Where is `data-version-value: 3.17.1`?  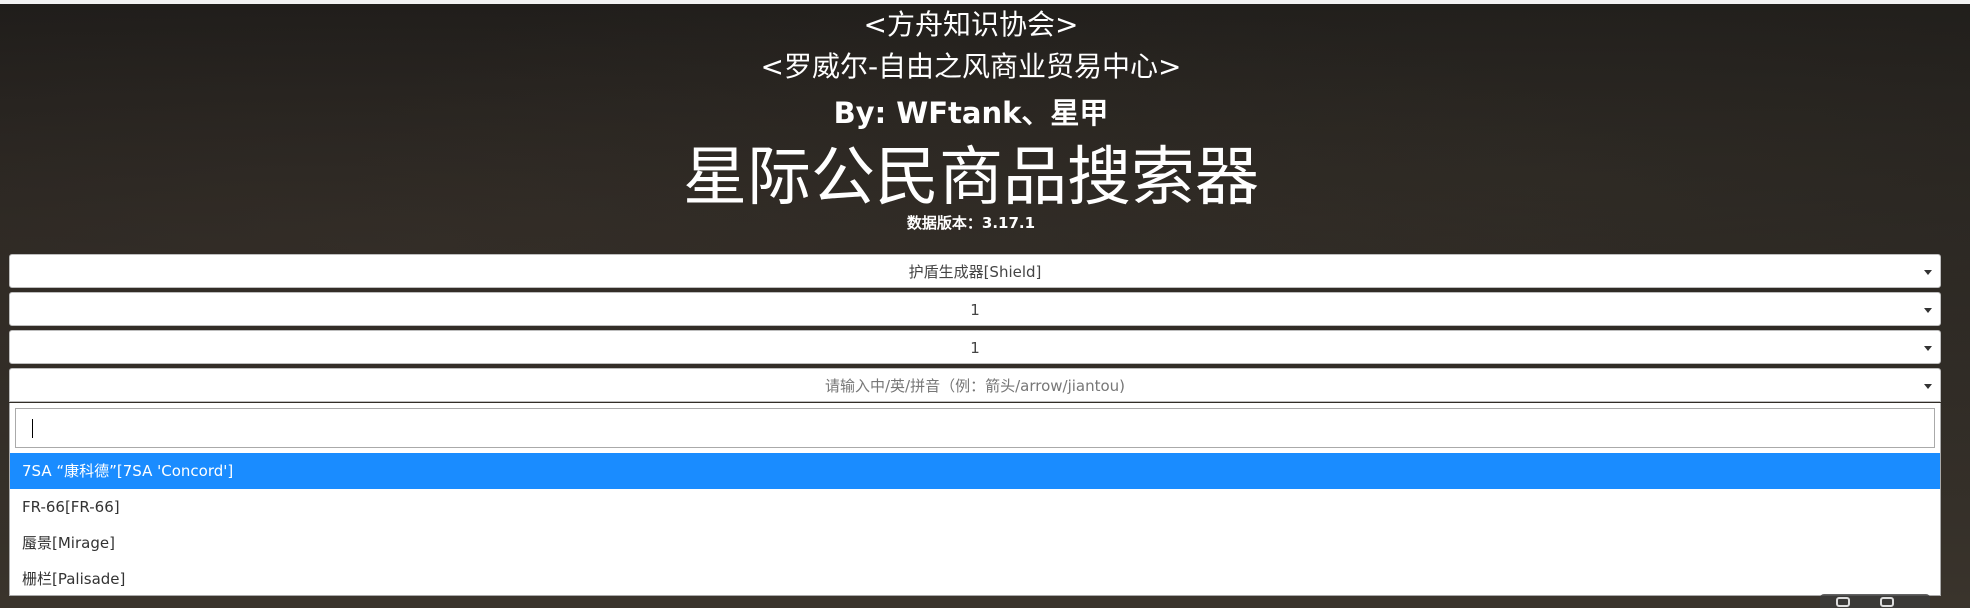
data-version-value: 3.17.1 is located at coordinates (1008, 223).